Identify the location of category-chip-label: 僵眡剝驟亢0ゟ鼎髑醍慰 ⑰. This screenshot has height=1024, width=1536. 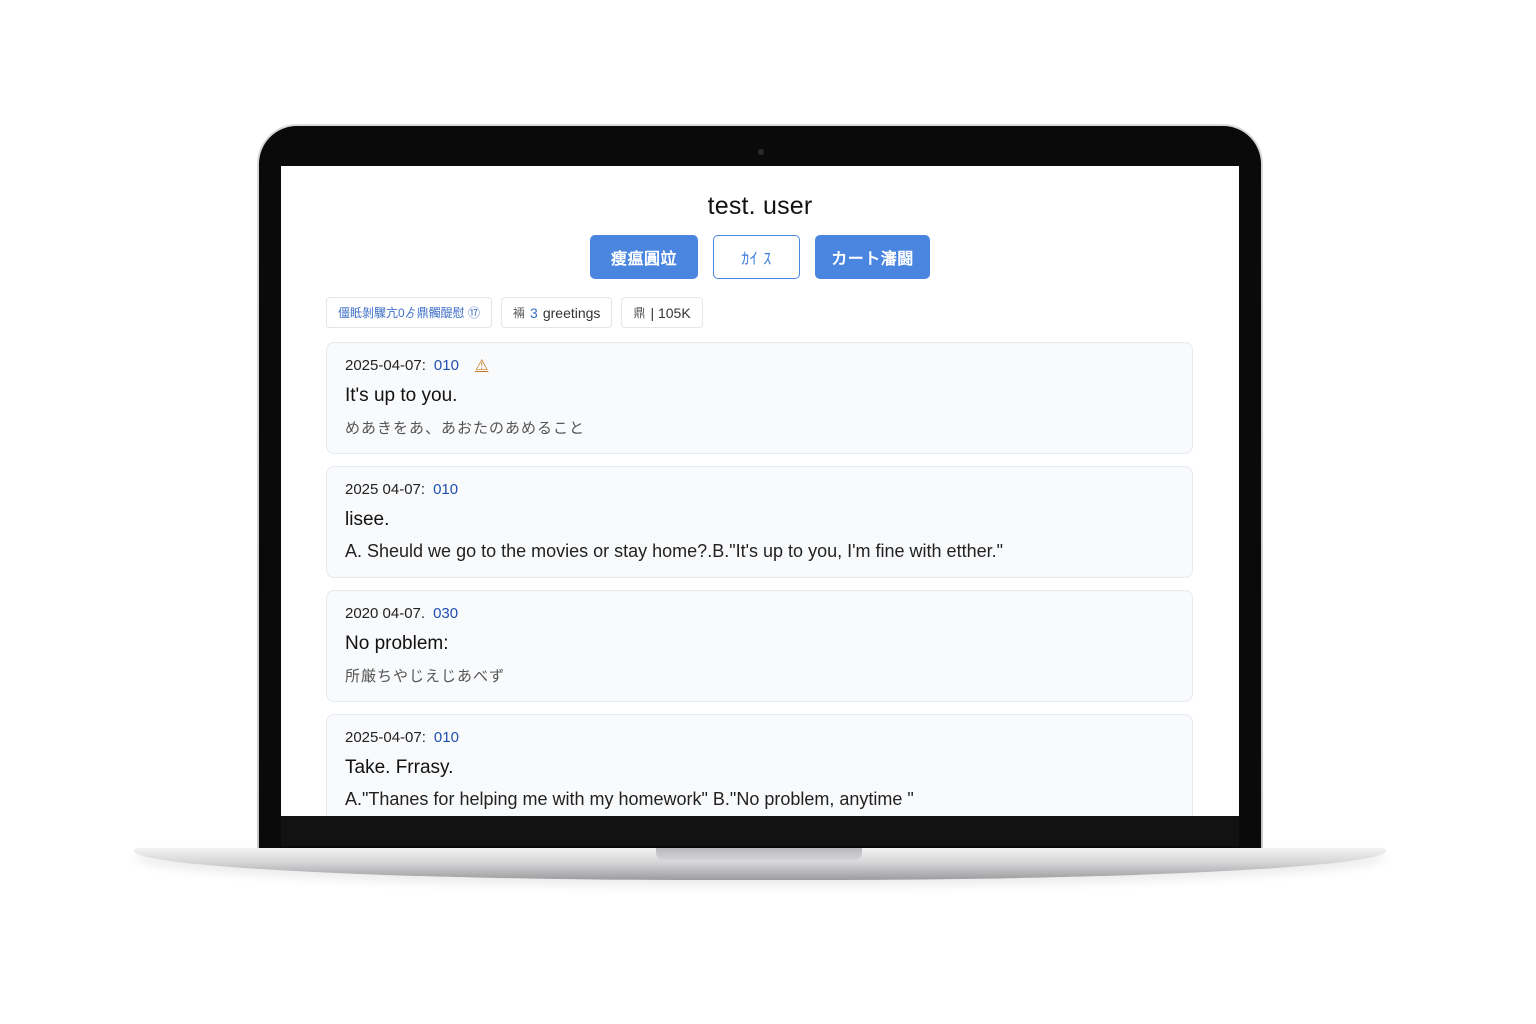
(409, 313).